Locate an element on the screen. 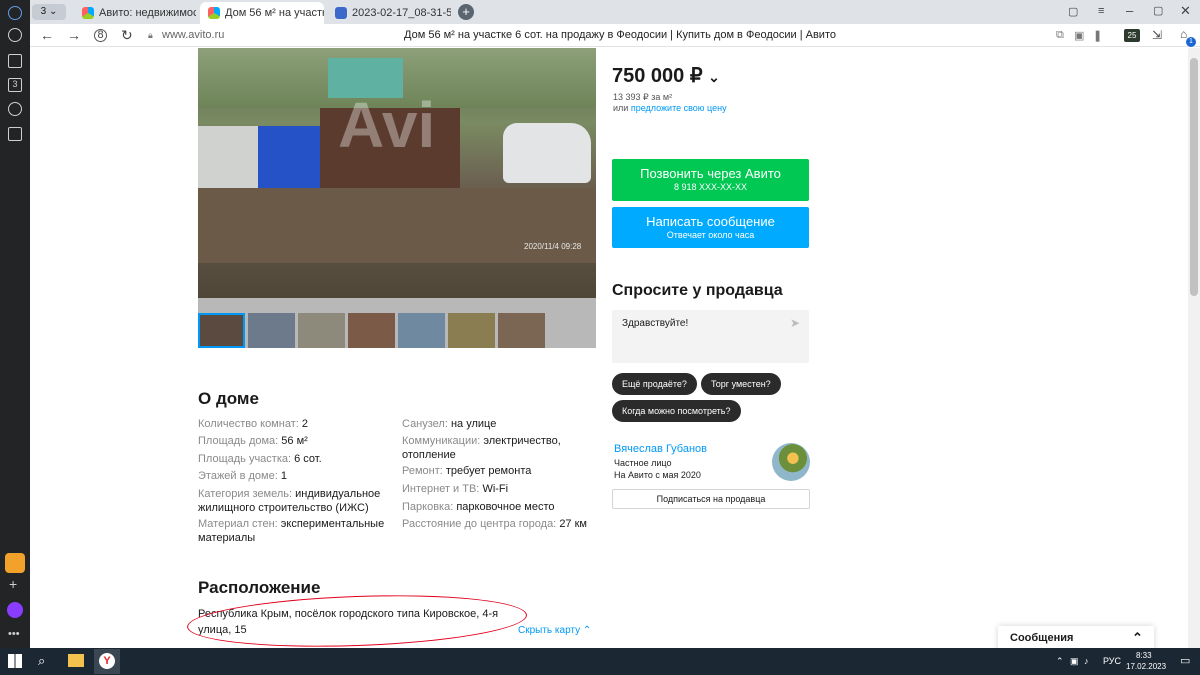  collections-icon is located at coordinates (15, 61).